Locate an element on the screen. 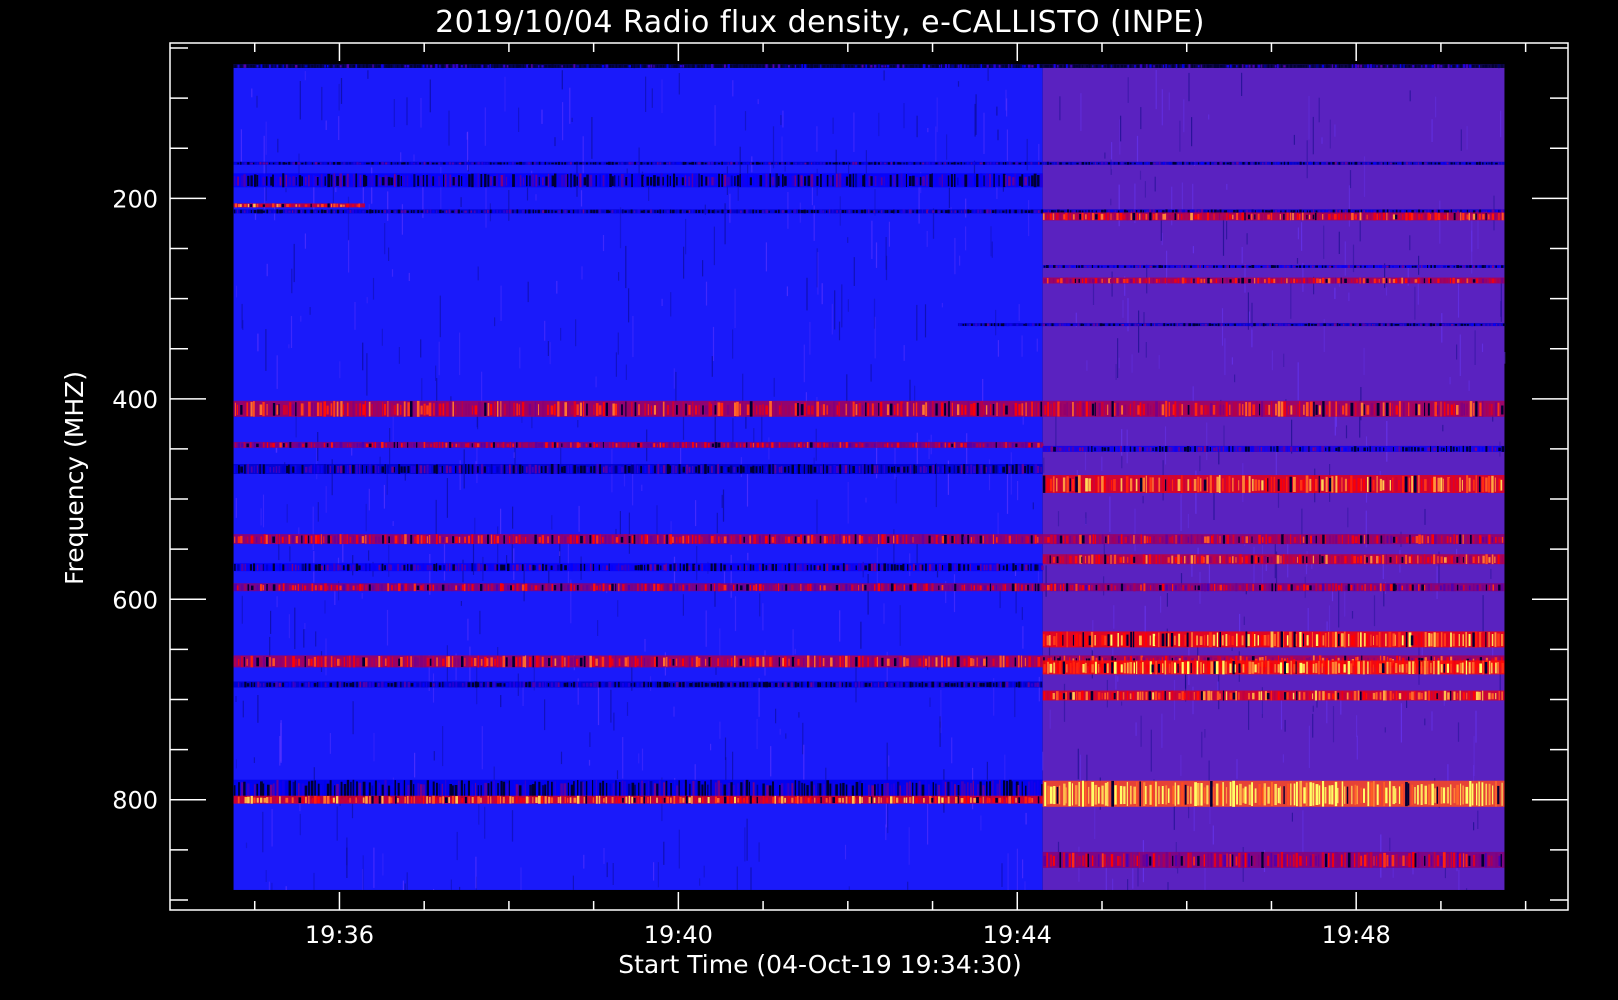 This screenshot has height=1000, width=1618. y-tick-label: 400 is located at coordinates (135, 400).